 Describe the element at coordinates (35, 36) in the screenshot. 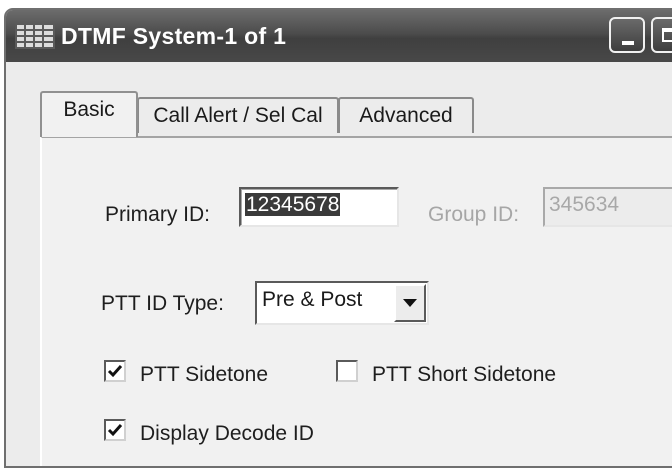

I see `keypad-grid-icon` at that location.